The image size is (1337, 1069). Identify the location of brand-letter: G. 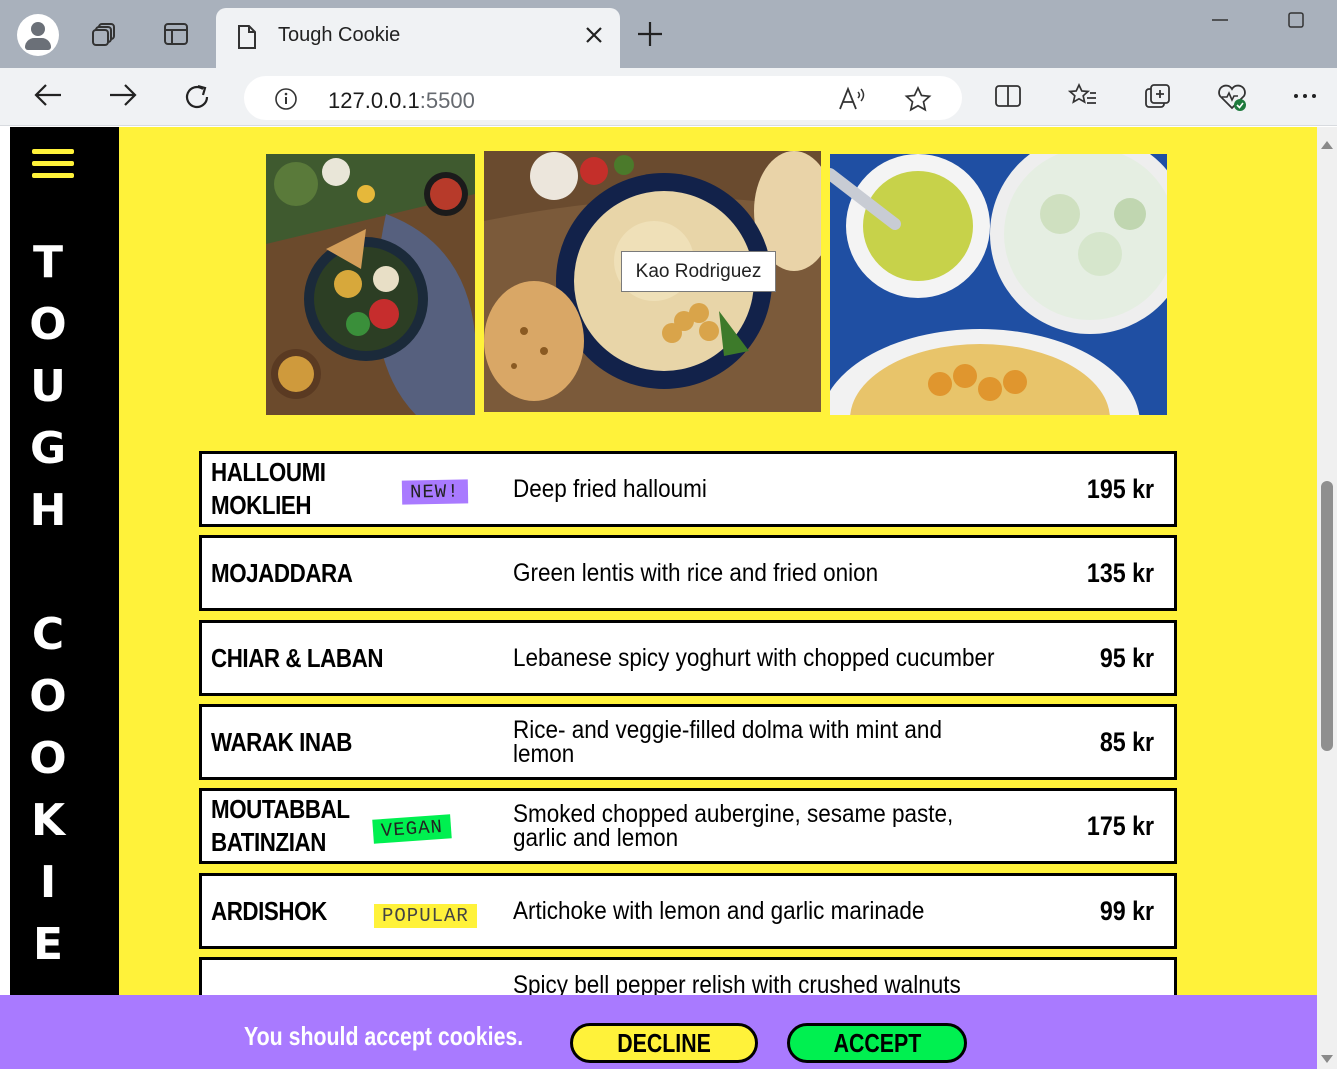
(48, 448).